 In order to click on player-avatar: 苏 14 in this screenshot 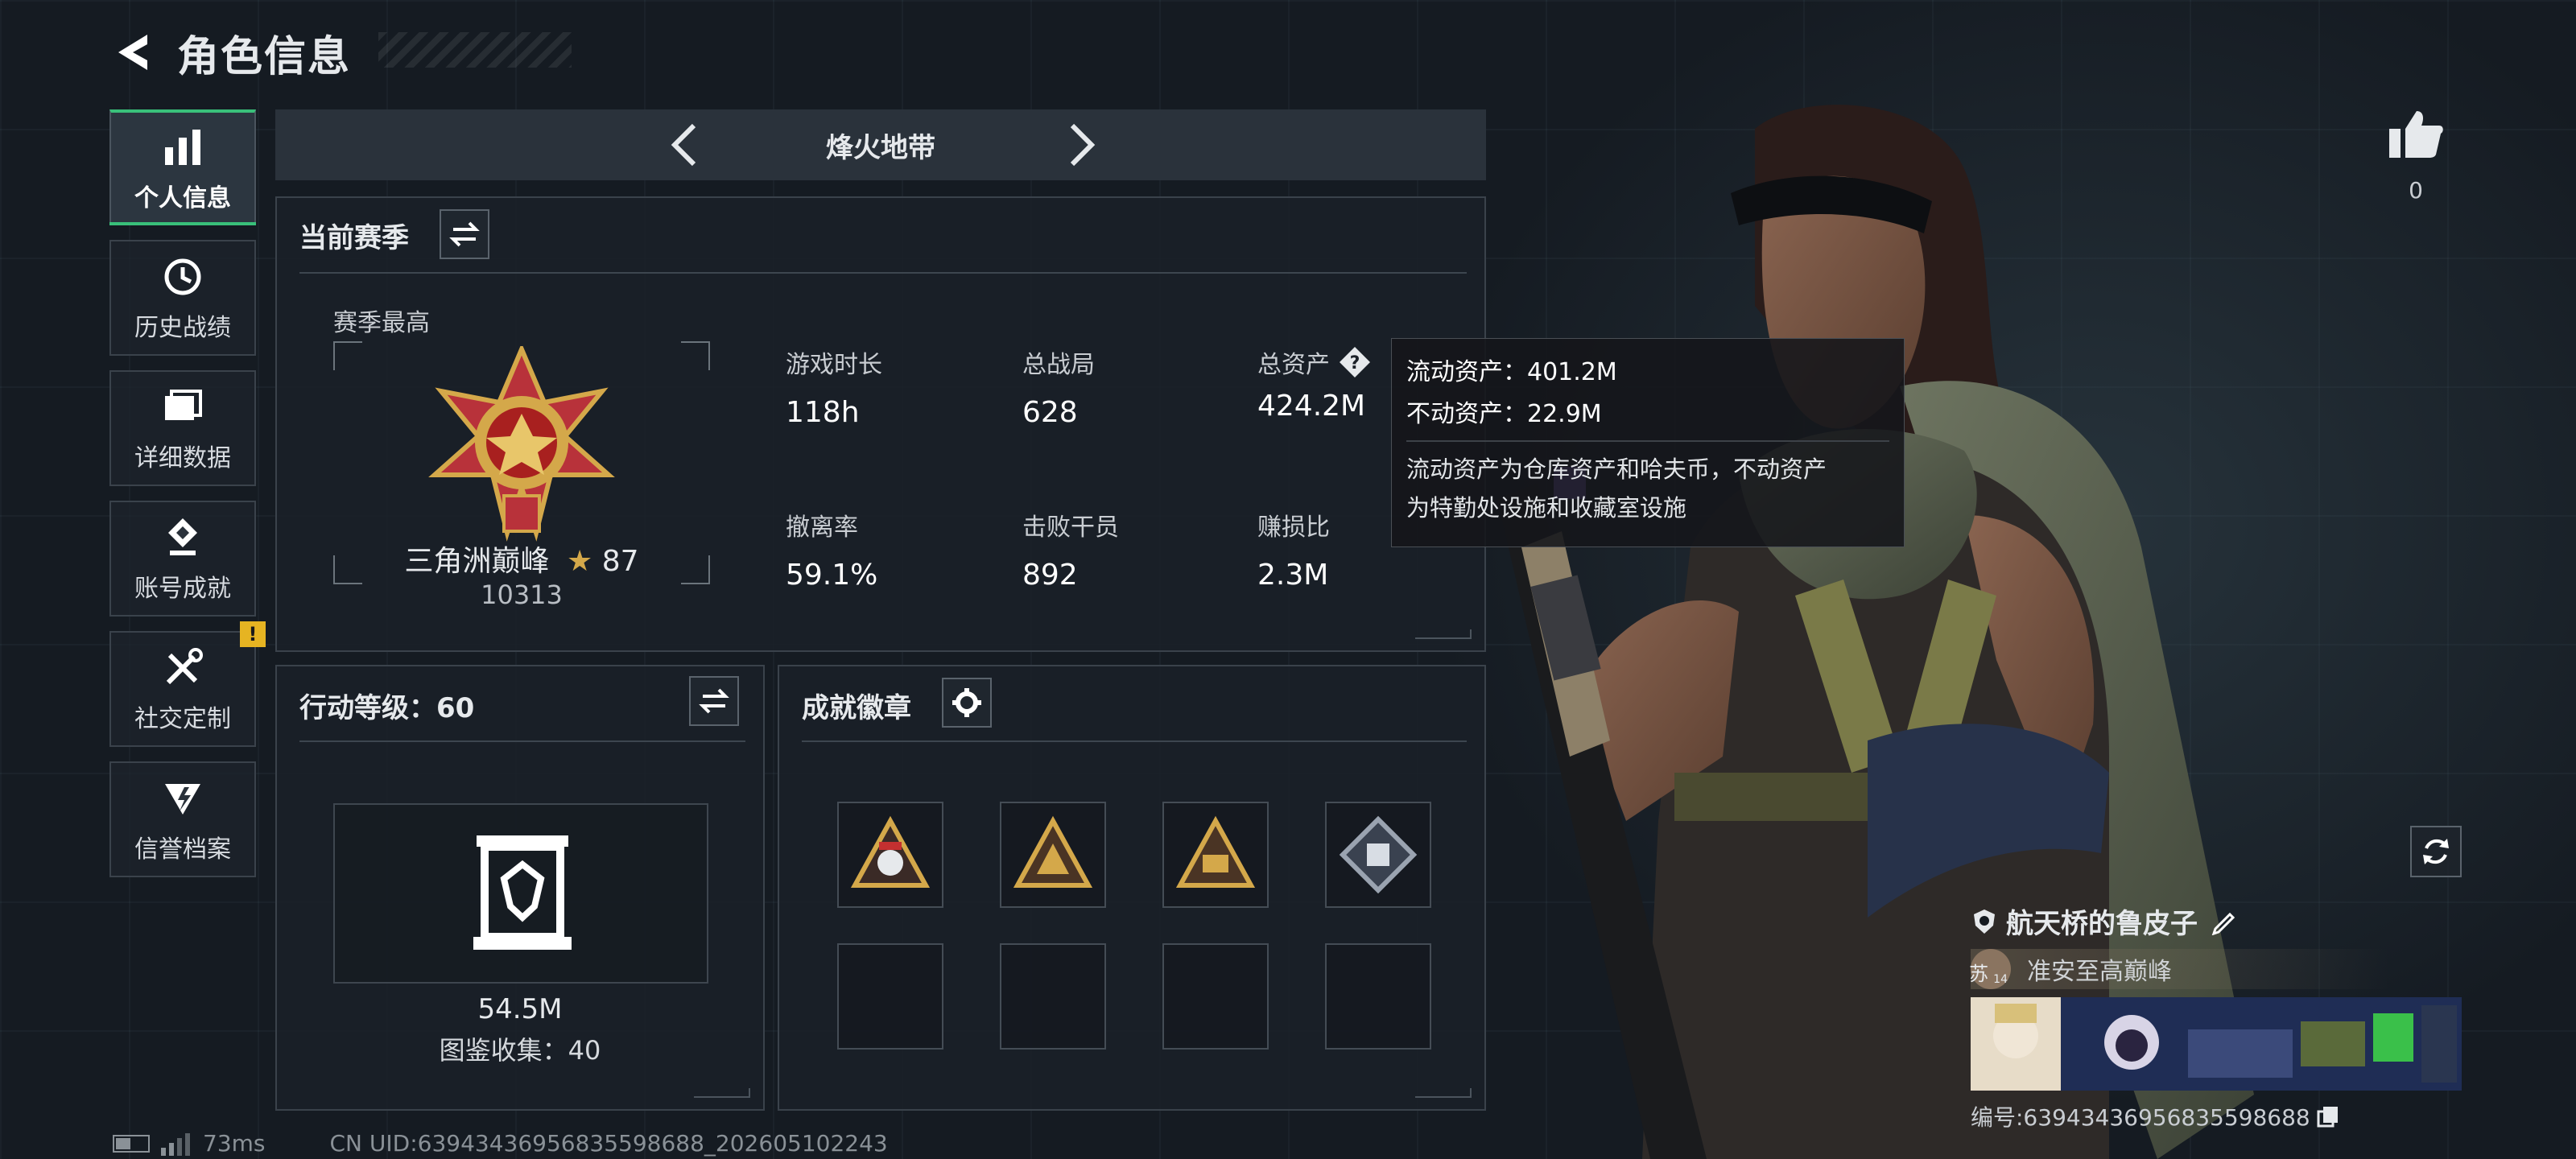, I will do `click(1990, 969)`.